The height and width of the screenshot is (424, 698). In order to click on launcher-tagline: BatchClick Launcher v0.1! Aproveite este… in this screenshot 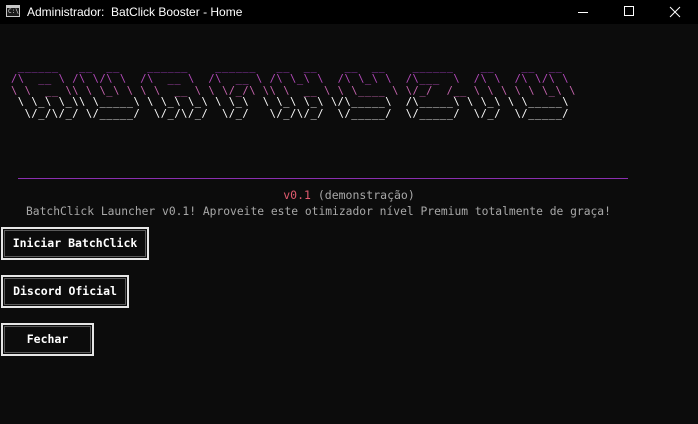, I will do `click(318, 211)`.